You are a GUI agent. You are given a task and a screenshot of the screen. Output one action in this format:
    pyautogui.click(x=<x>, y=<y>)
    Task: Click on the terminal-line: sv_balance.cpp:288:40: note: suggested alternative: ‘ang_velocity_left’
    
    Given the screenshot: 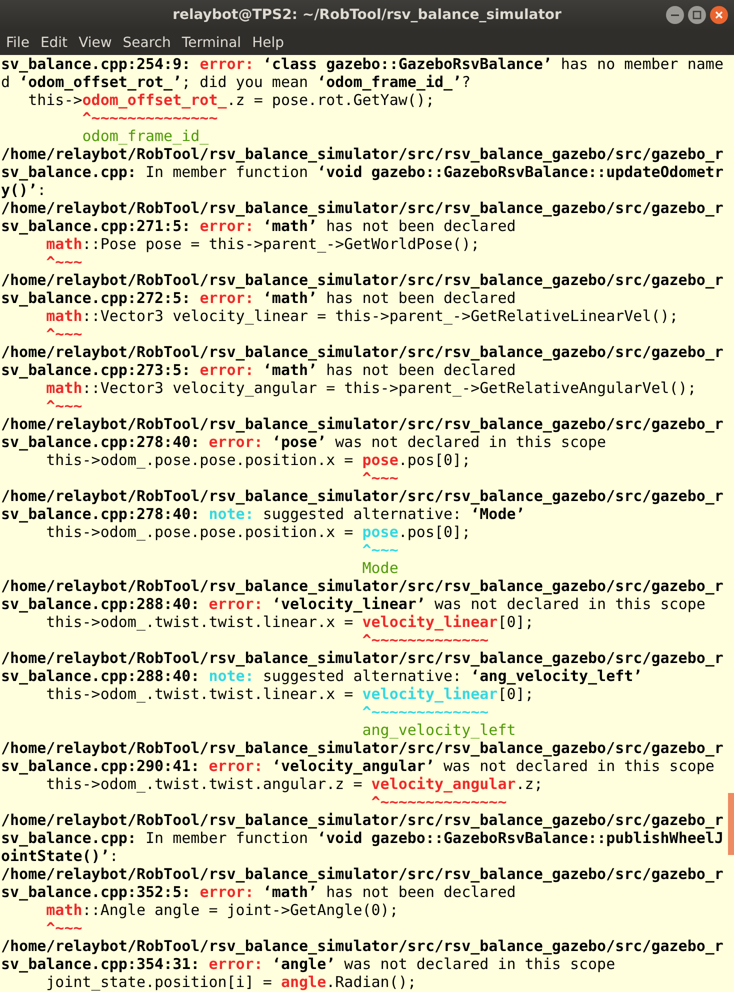 What is the action you would take?
    pyautogui.click(x=322, y=676)
    